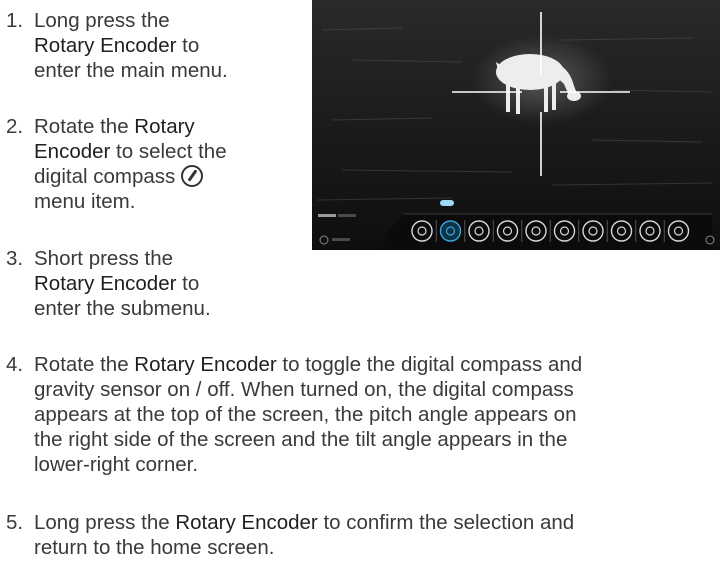  What do you see at coordinates (117, 45) in the screenshot?
I see `step-1-line-2: Rotary Encoder to` at bounding box center [117, 45].